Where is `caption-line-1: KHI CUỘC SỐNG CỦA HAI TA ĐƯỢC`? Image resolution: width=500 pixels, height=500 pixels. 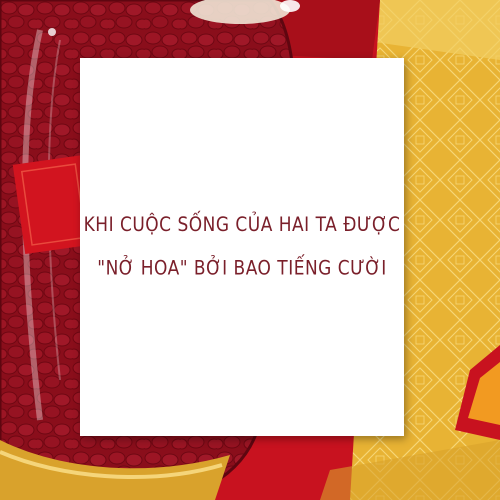
caption-line-1: KHI CUỘC SỐNG CỦA HAI TA ĐƯỢC is located at coordinates (242, 225).